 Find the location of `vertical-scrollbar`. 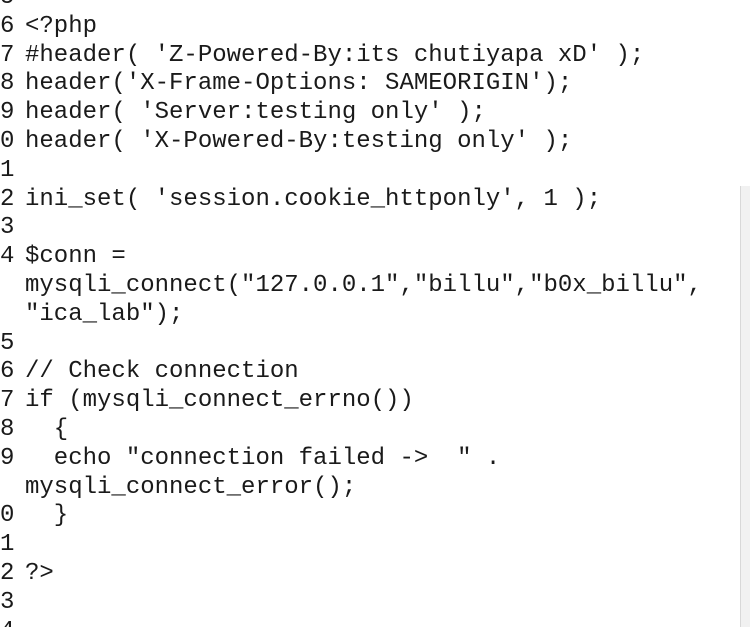

vertical-scrollbar is located at coordinates (745, 406).